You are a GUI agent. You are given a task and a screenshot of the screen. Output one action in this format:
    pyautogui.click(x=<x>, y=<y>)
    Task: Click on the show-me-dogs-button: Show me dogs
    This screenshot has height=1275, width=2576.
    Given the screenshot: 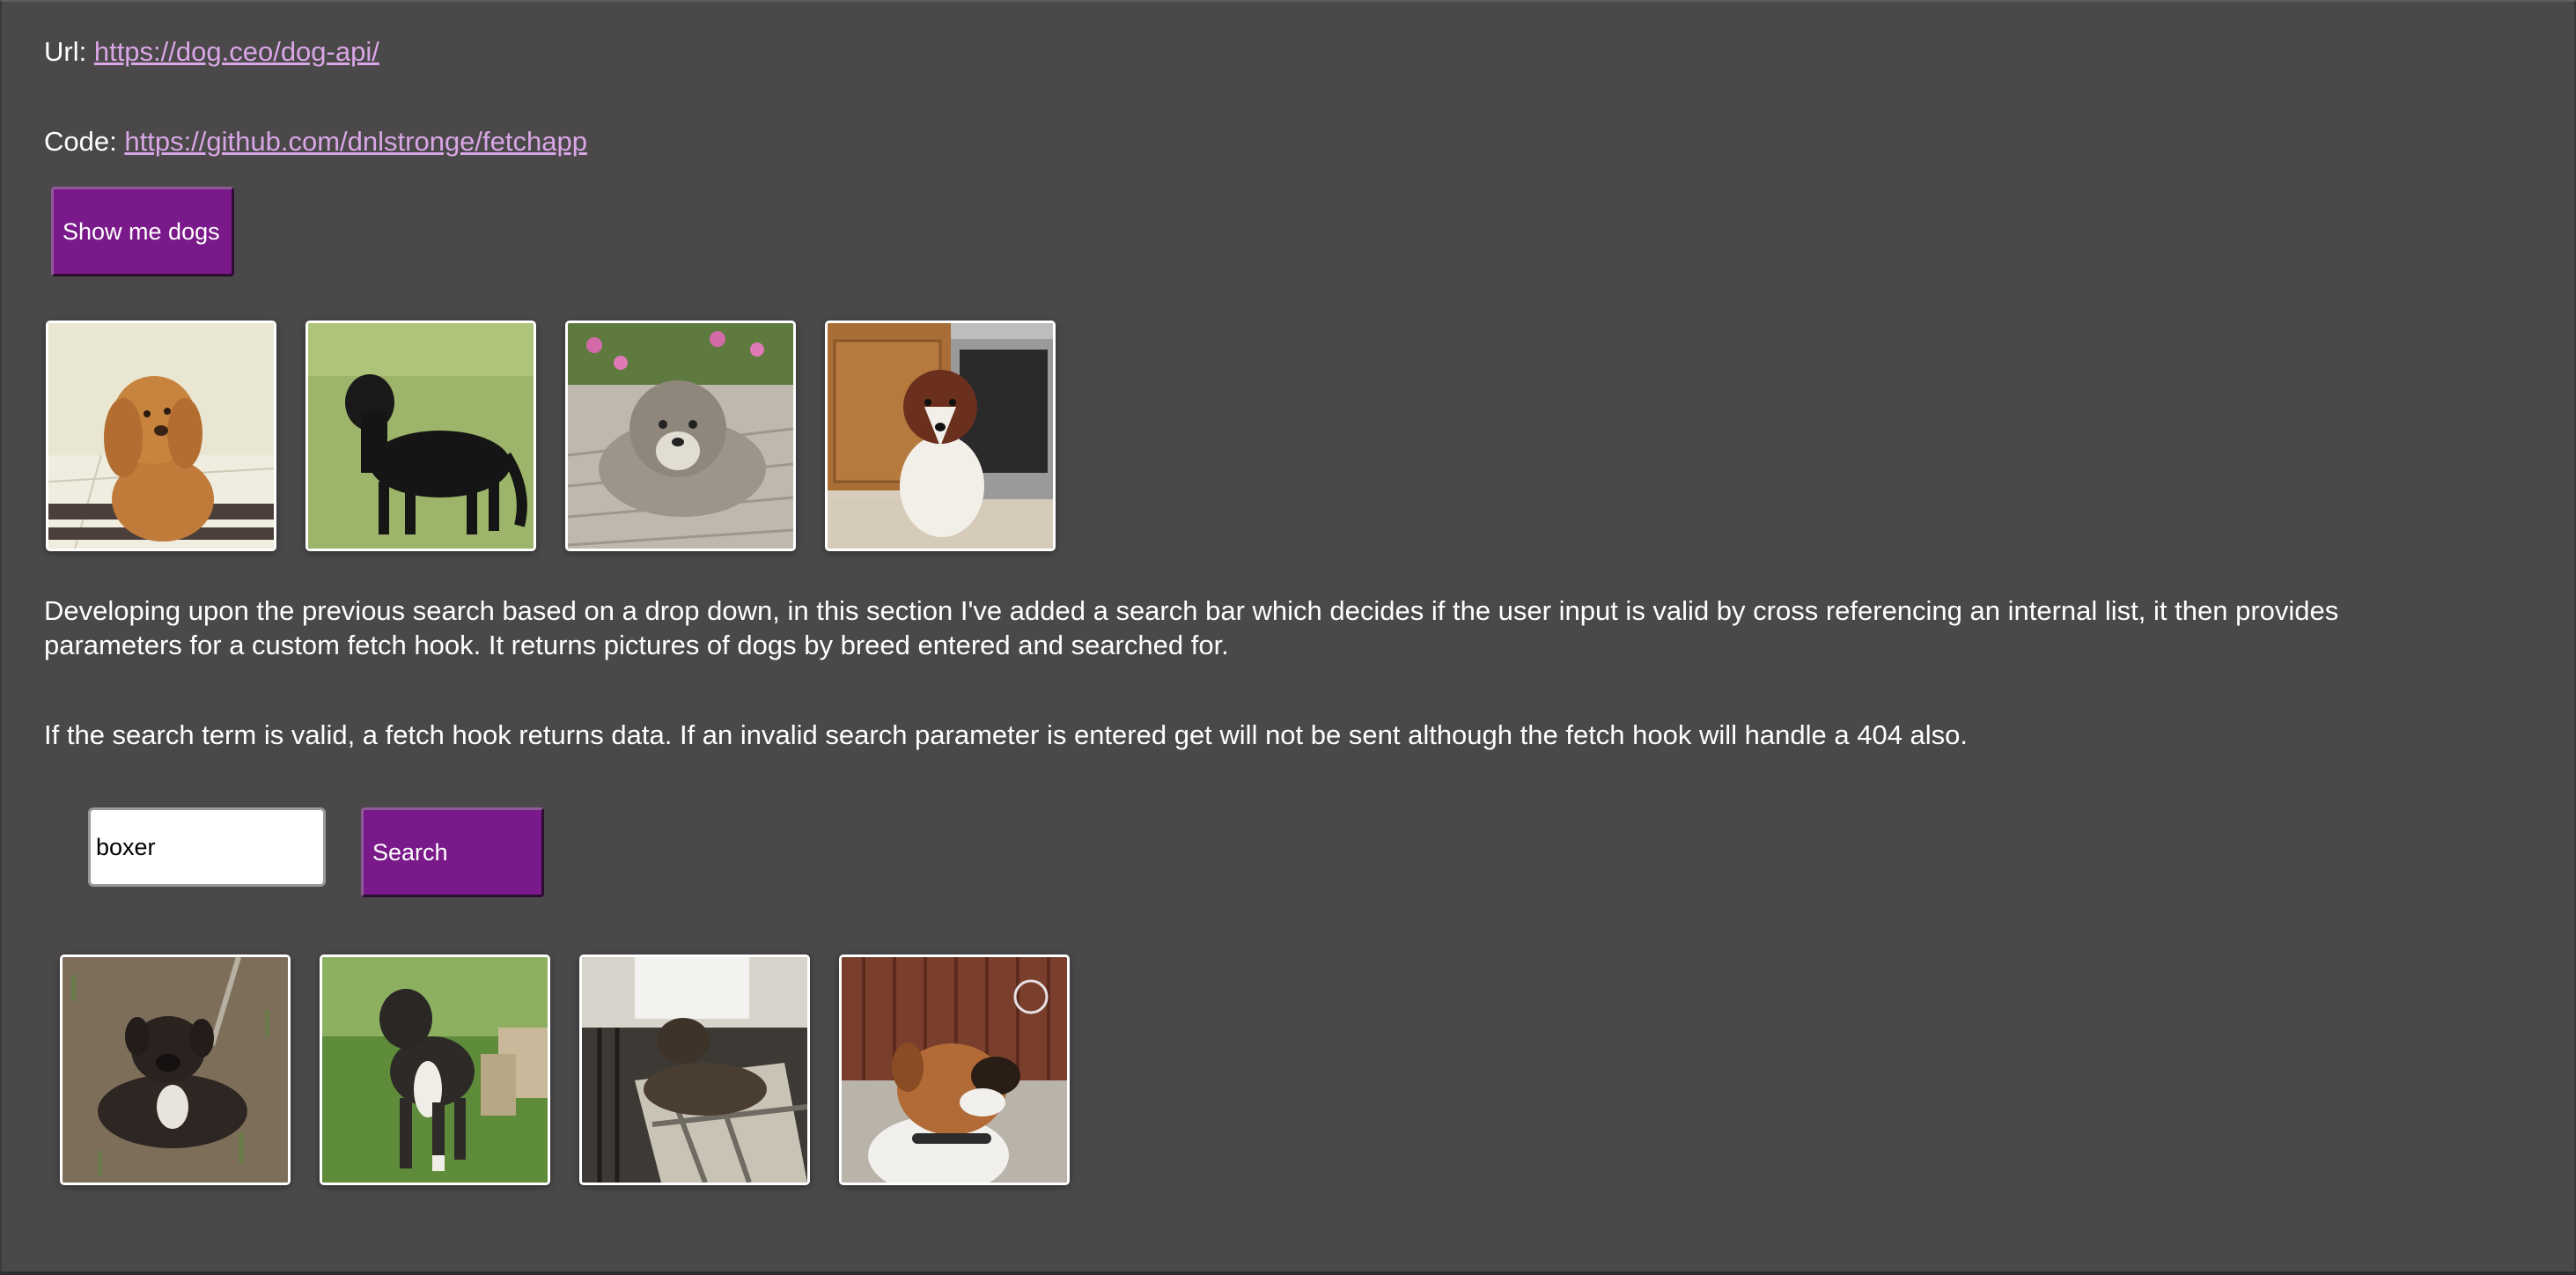 What is the action you would take?
    pyautogui.click(x=143, y=232)
    